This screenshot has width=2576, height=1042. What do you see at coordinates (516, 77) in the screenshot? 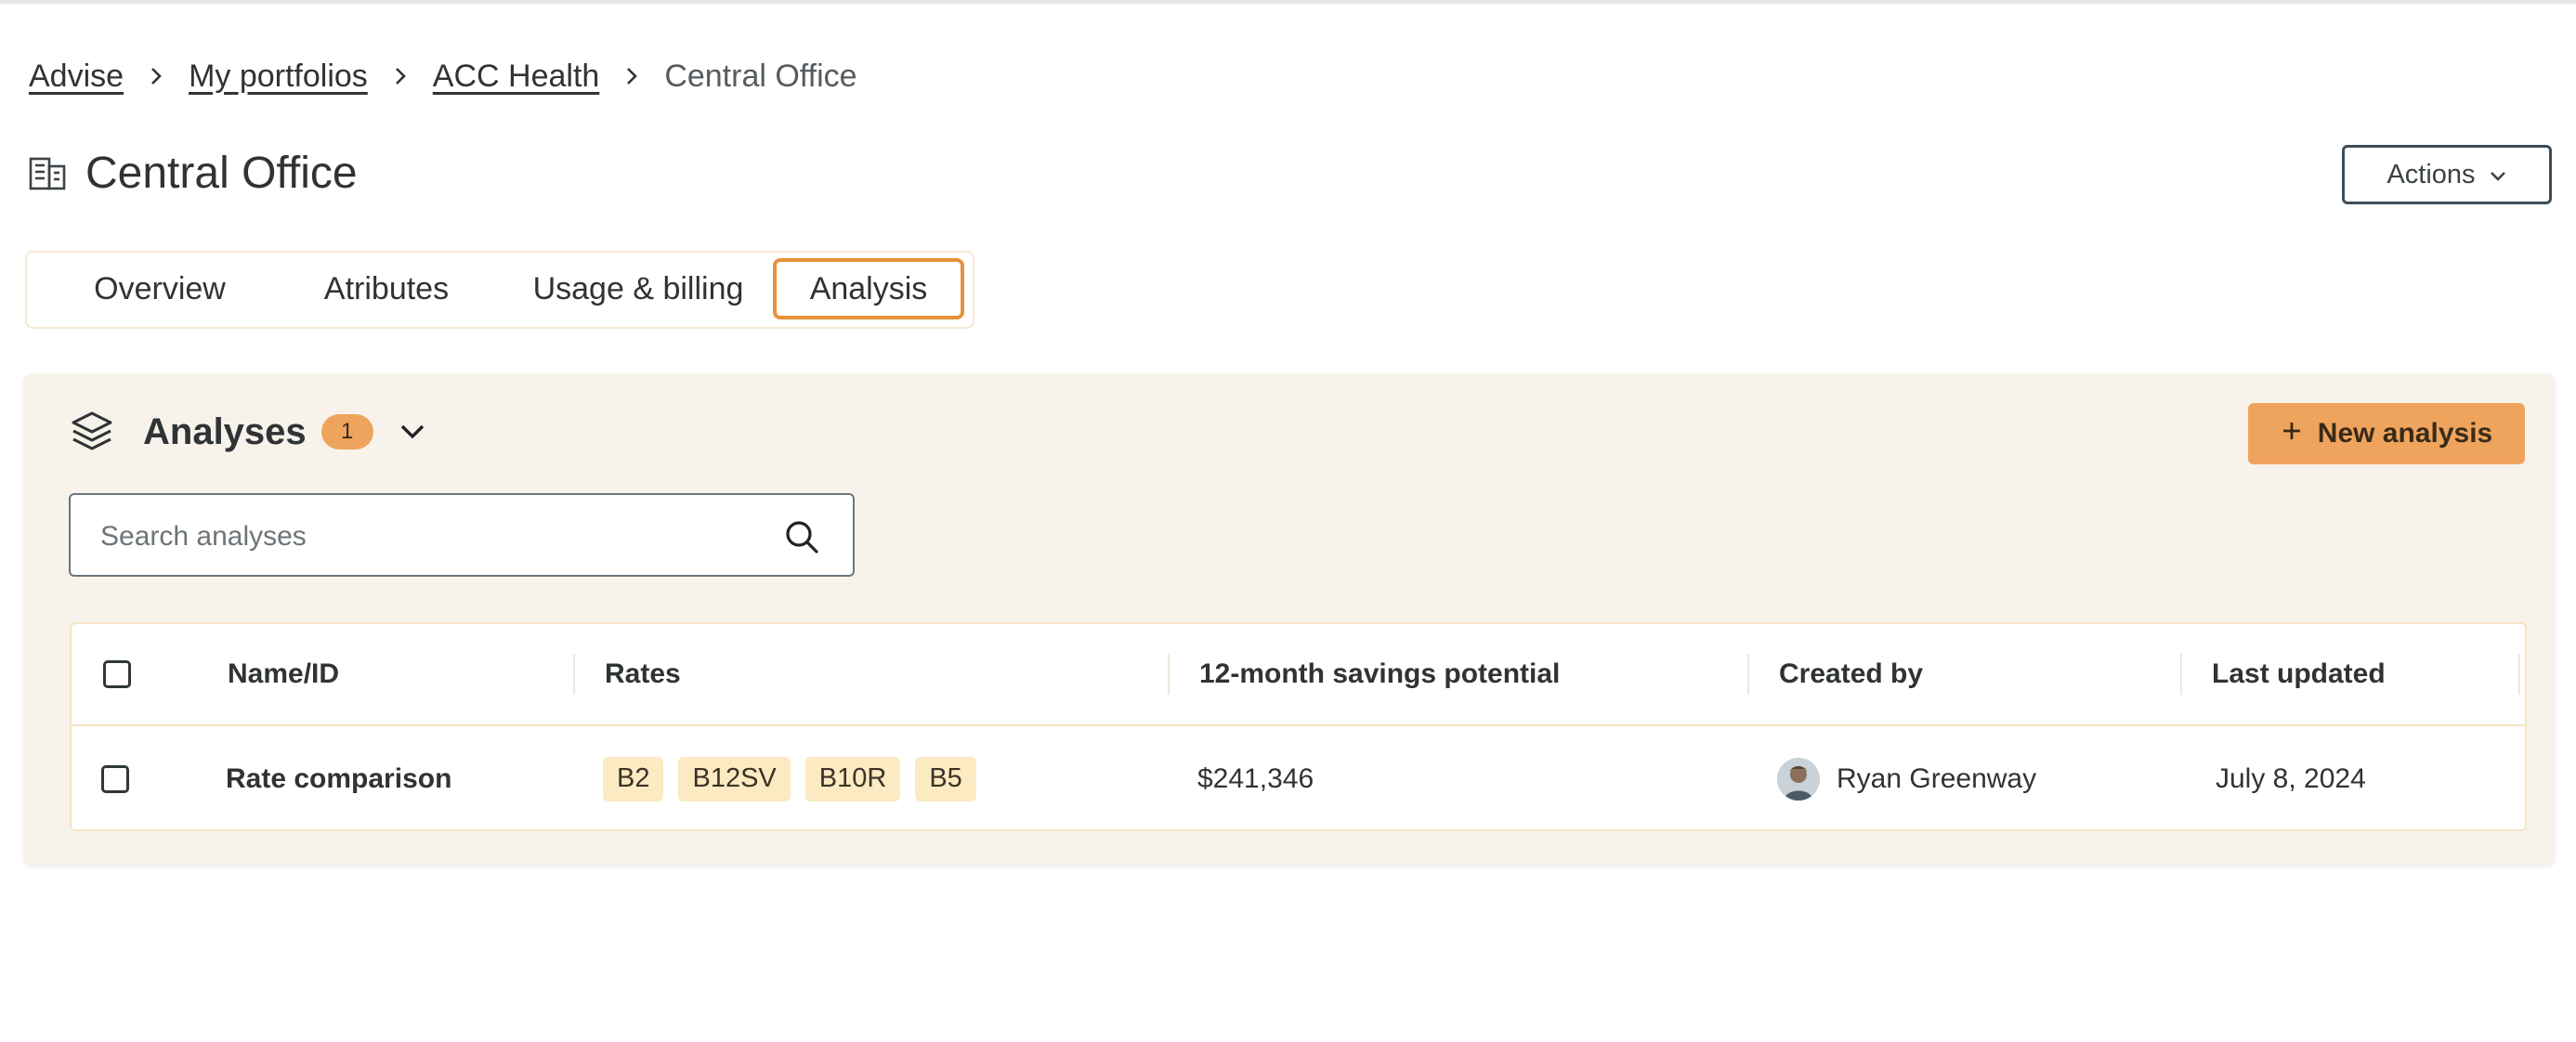
I see `breadcrumb-link-acc-health: ACC Health` at bounding box center [516, 77].